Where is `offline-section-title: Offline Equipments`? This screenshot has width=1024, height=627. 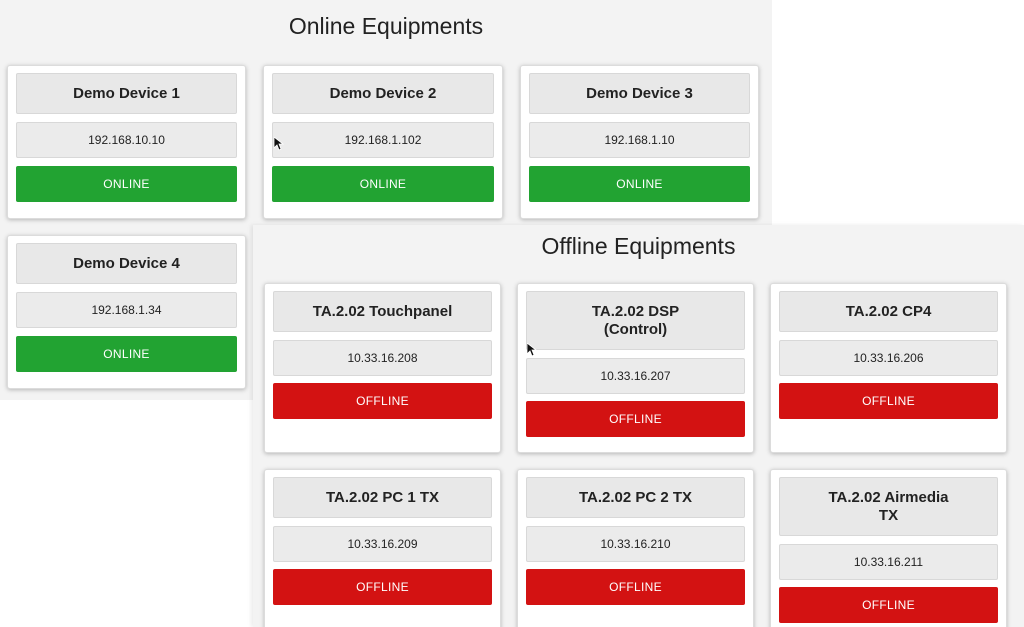 offline-section-title: Offline Equipments is located at coordinates (638, 246).